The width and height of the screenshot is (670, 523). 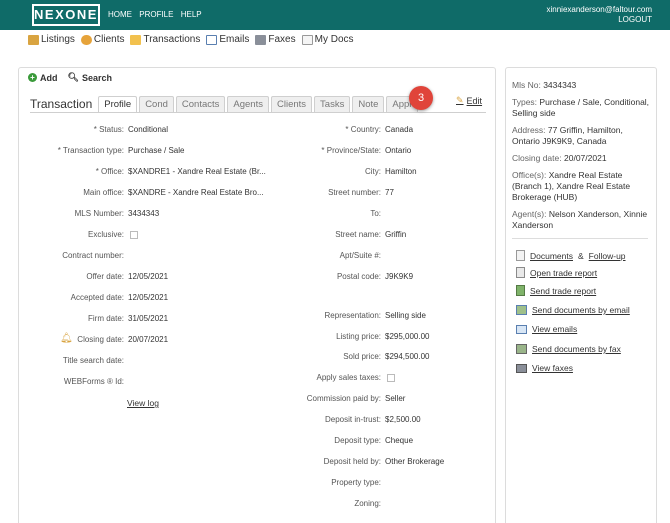 I want to click on exclusive-checkbox, so click(x=134, y=235).